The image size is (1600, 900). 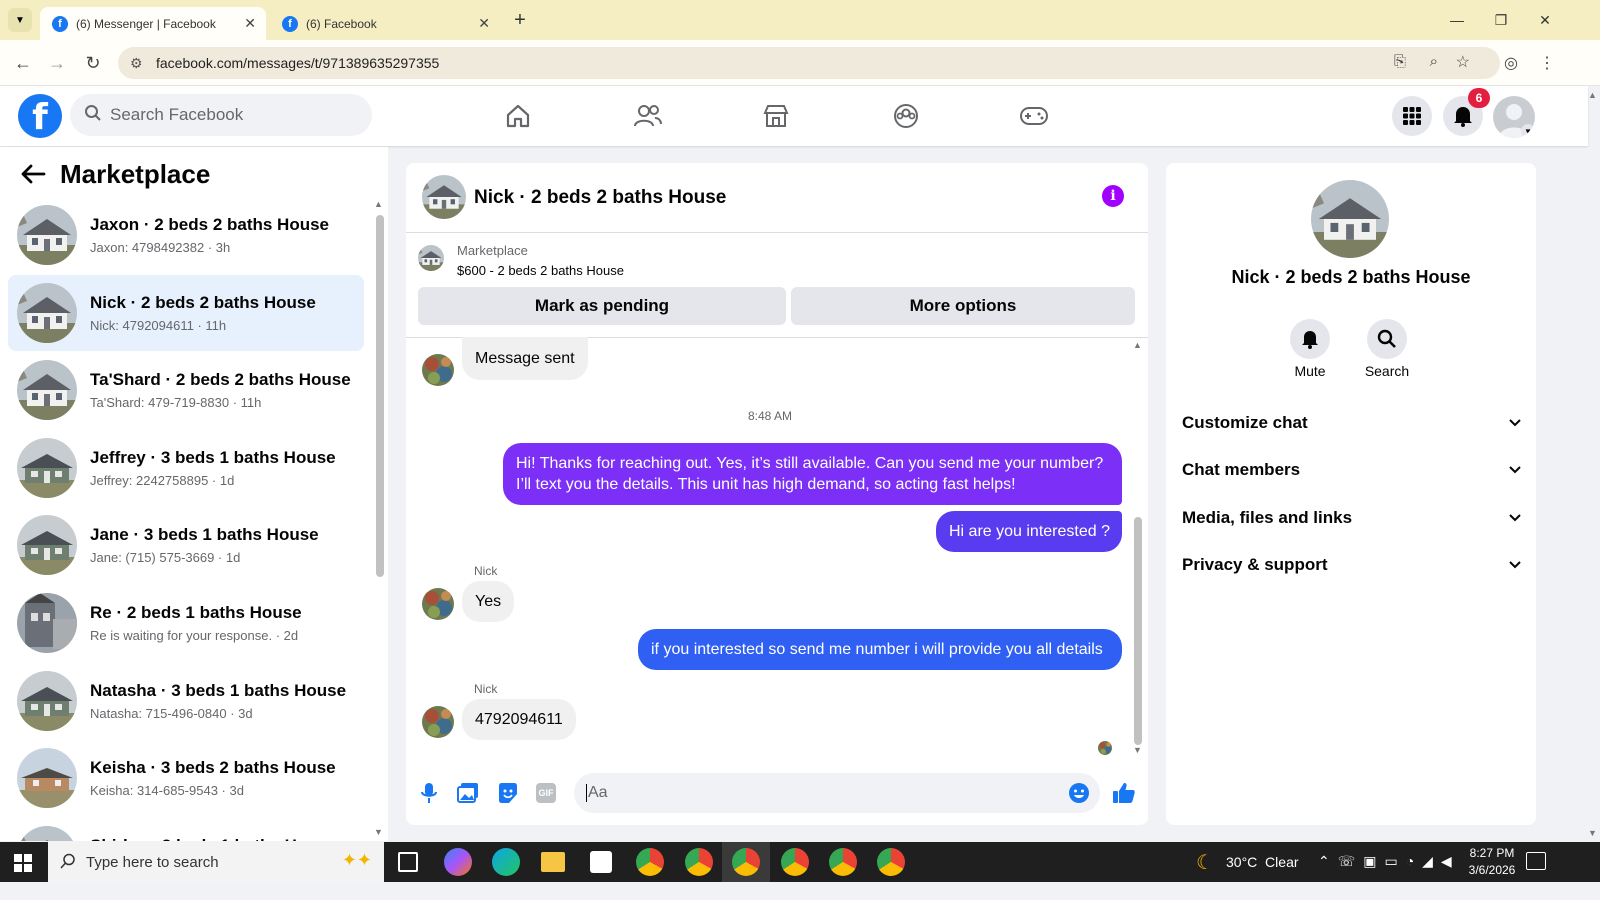 I want to click on message-outgoing: Hi are you interested ?, so click(x=1029, y=531).